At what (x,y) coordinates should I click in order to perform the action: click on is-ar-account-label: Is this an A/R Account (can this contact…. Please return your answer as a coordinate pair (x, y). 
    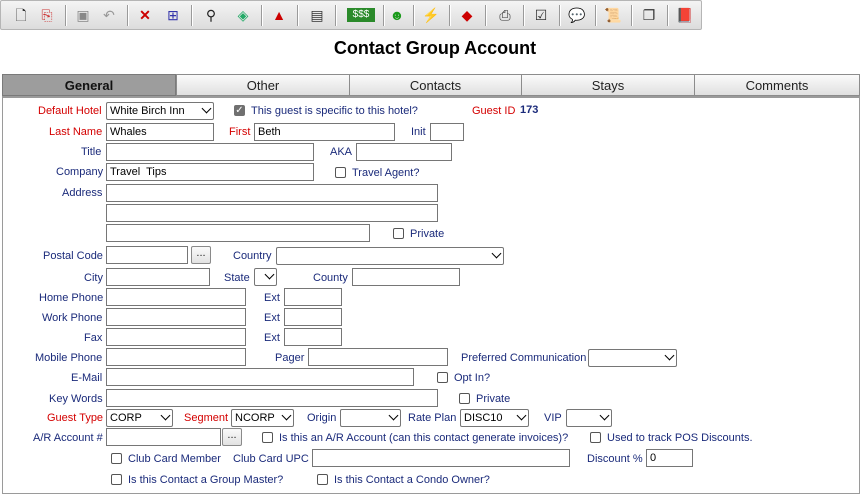
    Looking at the image, I should click on (424, 438).